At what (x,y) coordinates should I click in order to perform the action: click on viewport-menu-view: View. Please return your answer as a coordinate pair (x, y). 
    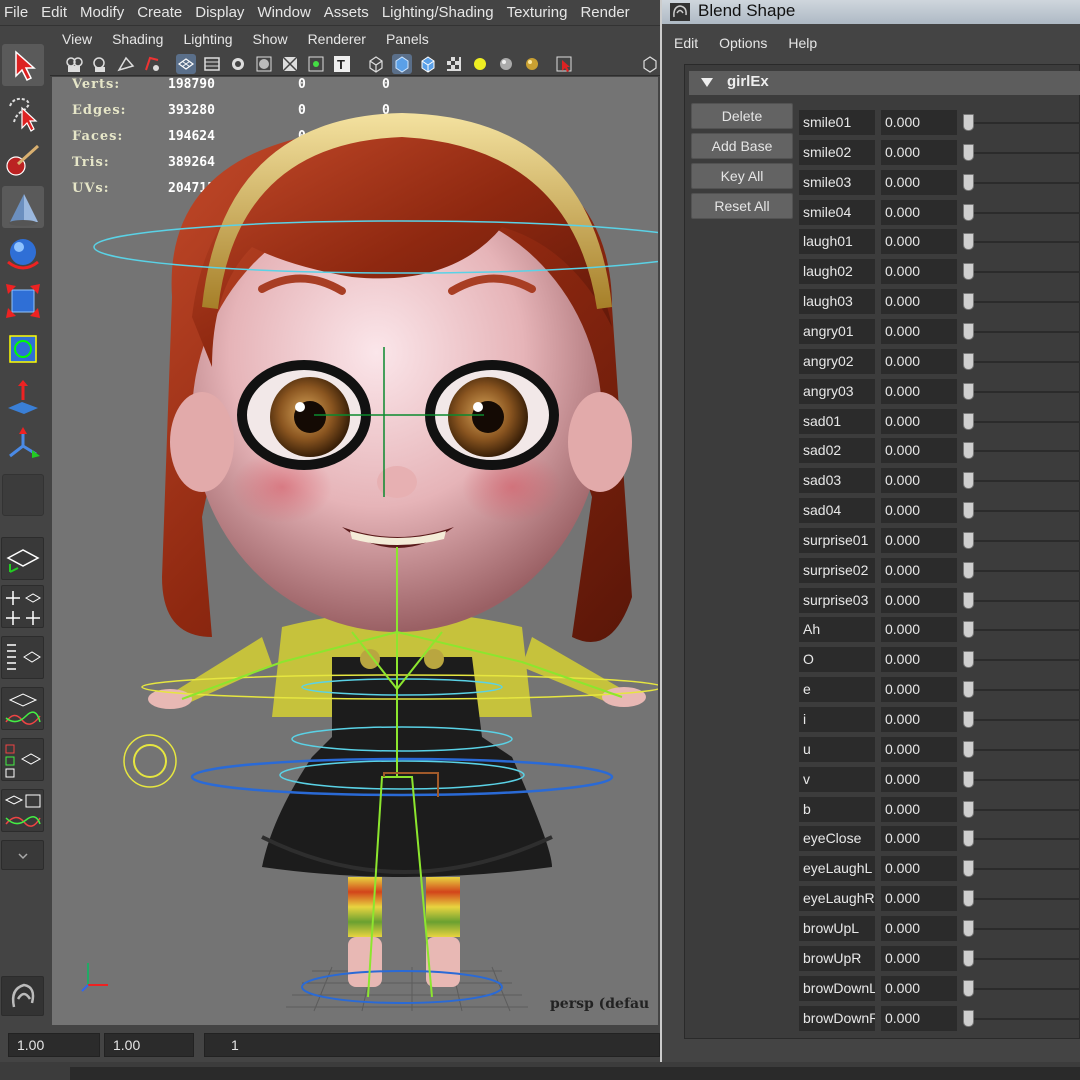
    Looking at the image, I should click on (75, 39).